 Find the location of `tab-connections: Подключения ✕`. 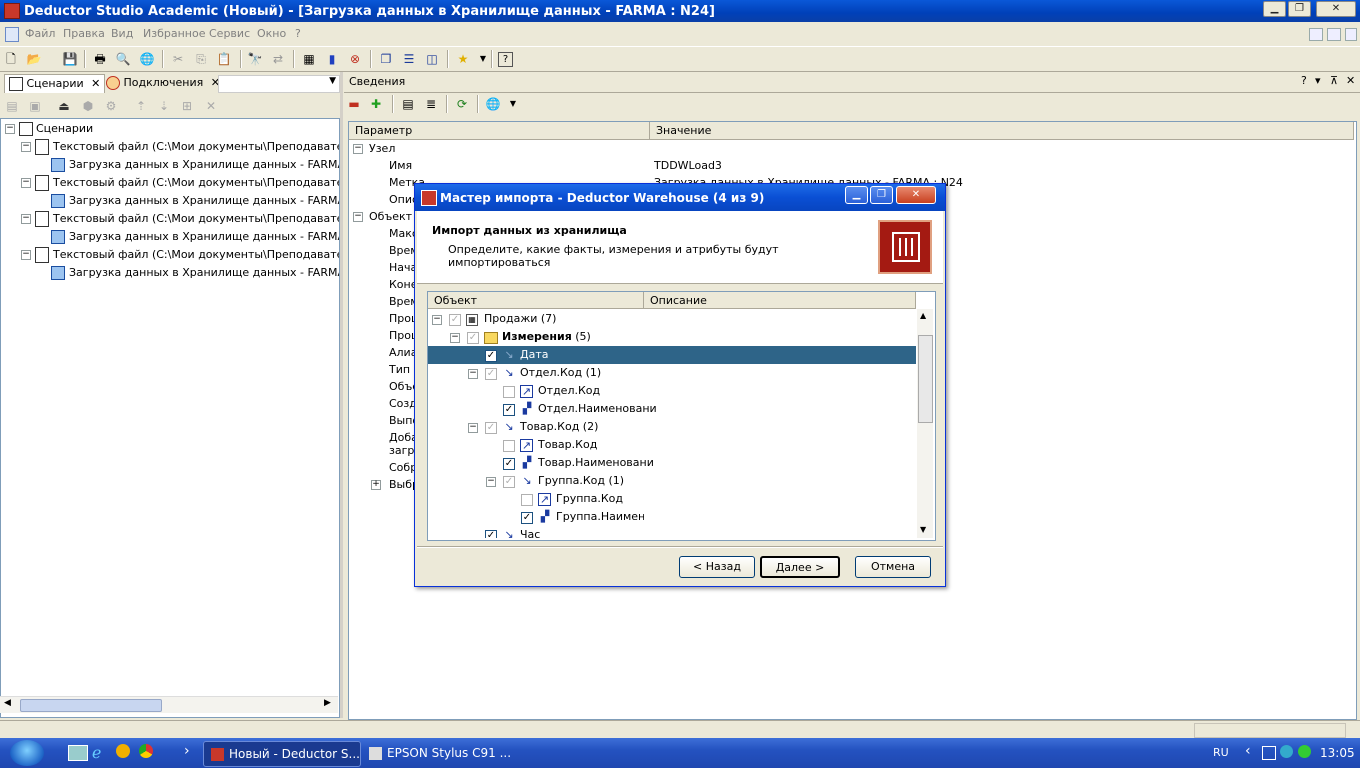

tab-connections: Подключения ✕ is located at coordinates (163, 83).